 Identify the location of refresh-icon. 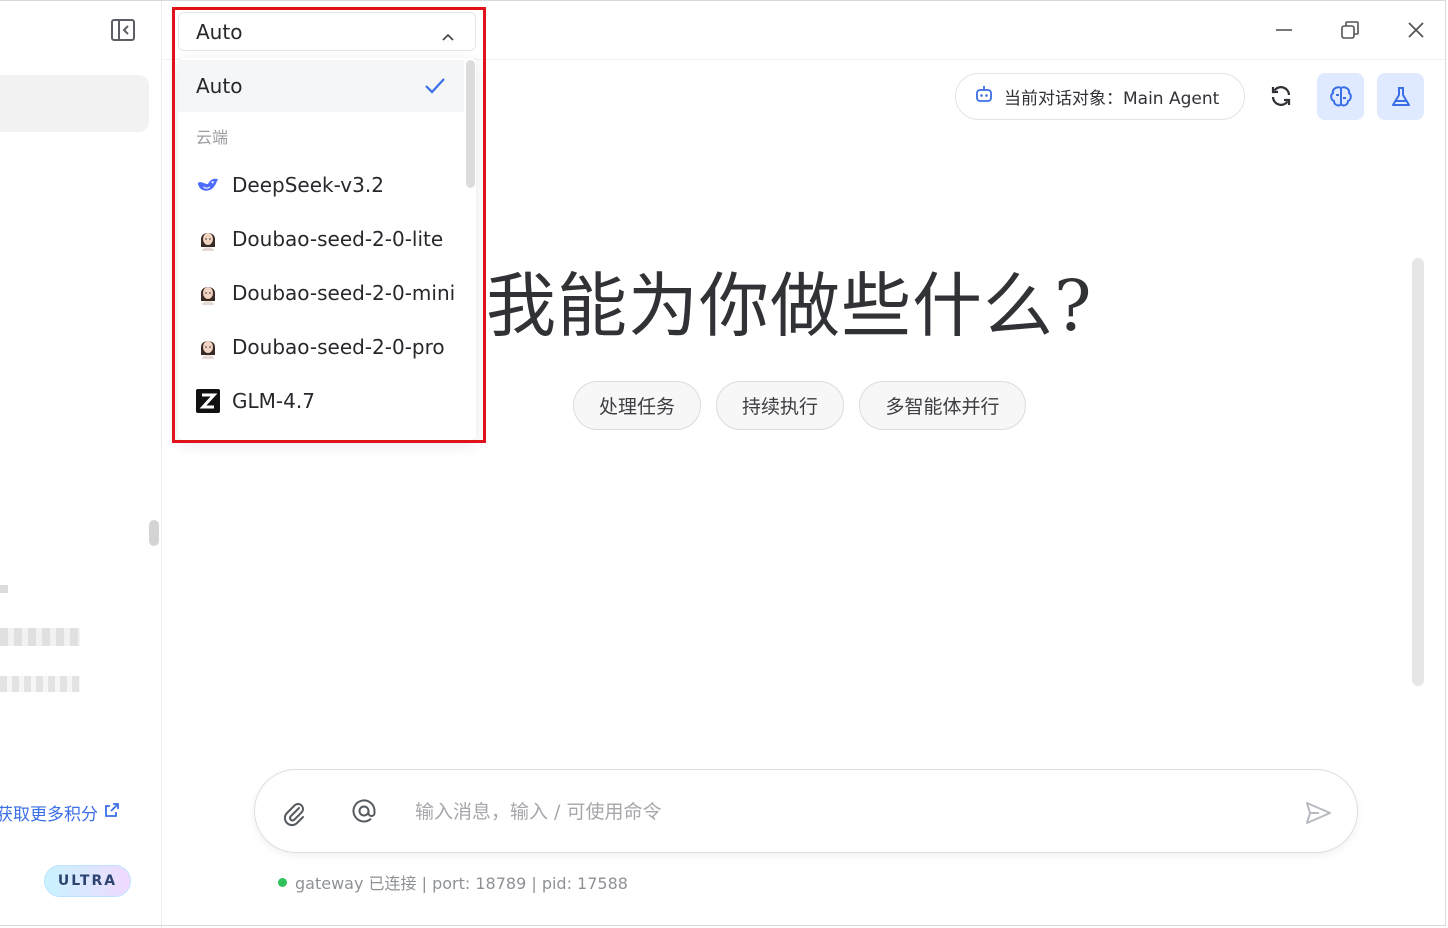
(1281, 96).